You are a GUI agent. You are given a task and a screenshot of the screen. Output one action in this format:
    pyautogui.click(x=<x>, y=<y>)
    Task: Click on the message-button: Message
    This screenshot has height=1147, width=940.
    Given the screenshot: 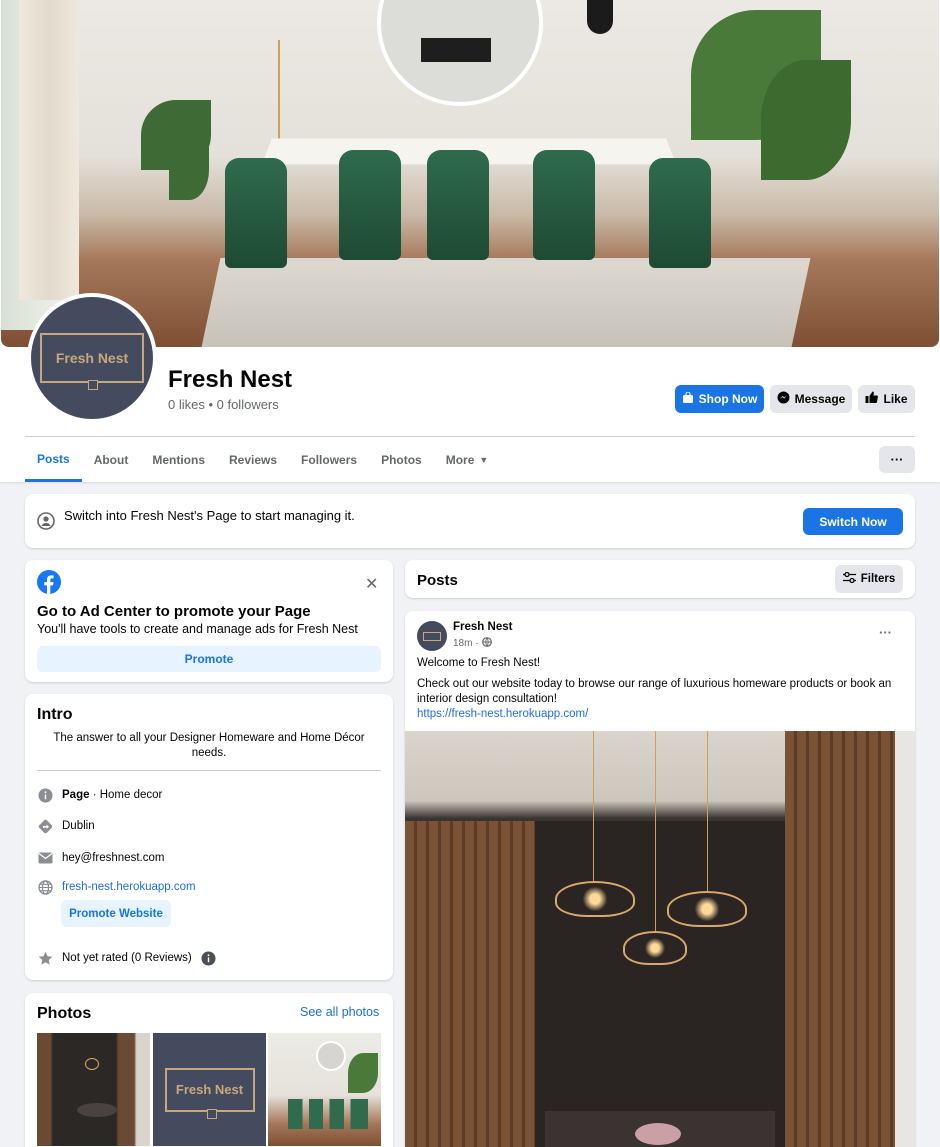 What is the action you would take?
    pyautogui.click(x=811, y=399)
    